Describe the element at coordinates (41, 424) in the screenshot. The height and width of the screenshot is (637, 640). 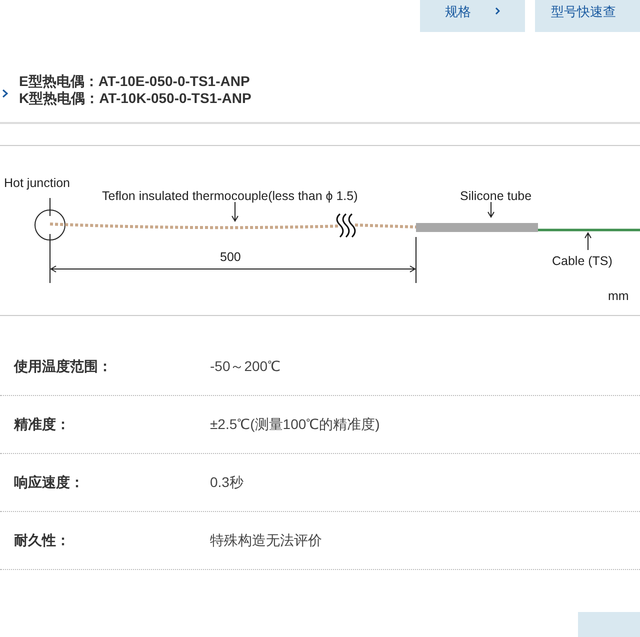
I see `spec-label: 精准度：` at that location.